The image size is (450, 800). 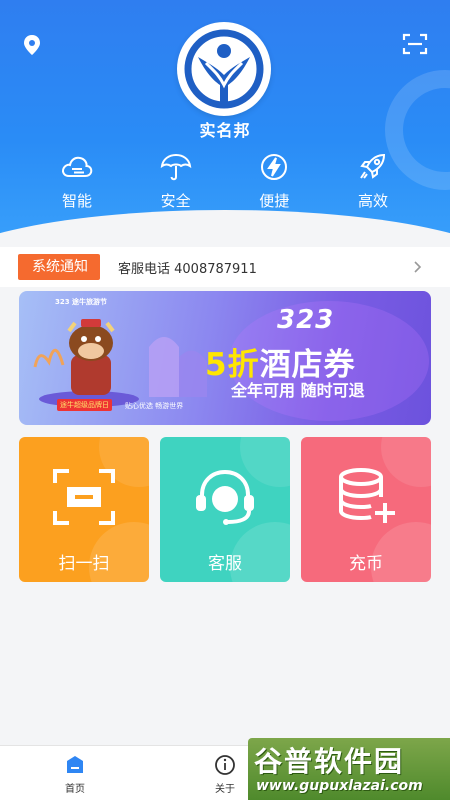 I want to click on chevron-right-icon, so click(x=417, y=267).